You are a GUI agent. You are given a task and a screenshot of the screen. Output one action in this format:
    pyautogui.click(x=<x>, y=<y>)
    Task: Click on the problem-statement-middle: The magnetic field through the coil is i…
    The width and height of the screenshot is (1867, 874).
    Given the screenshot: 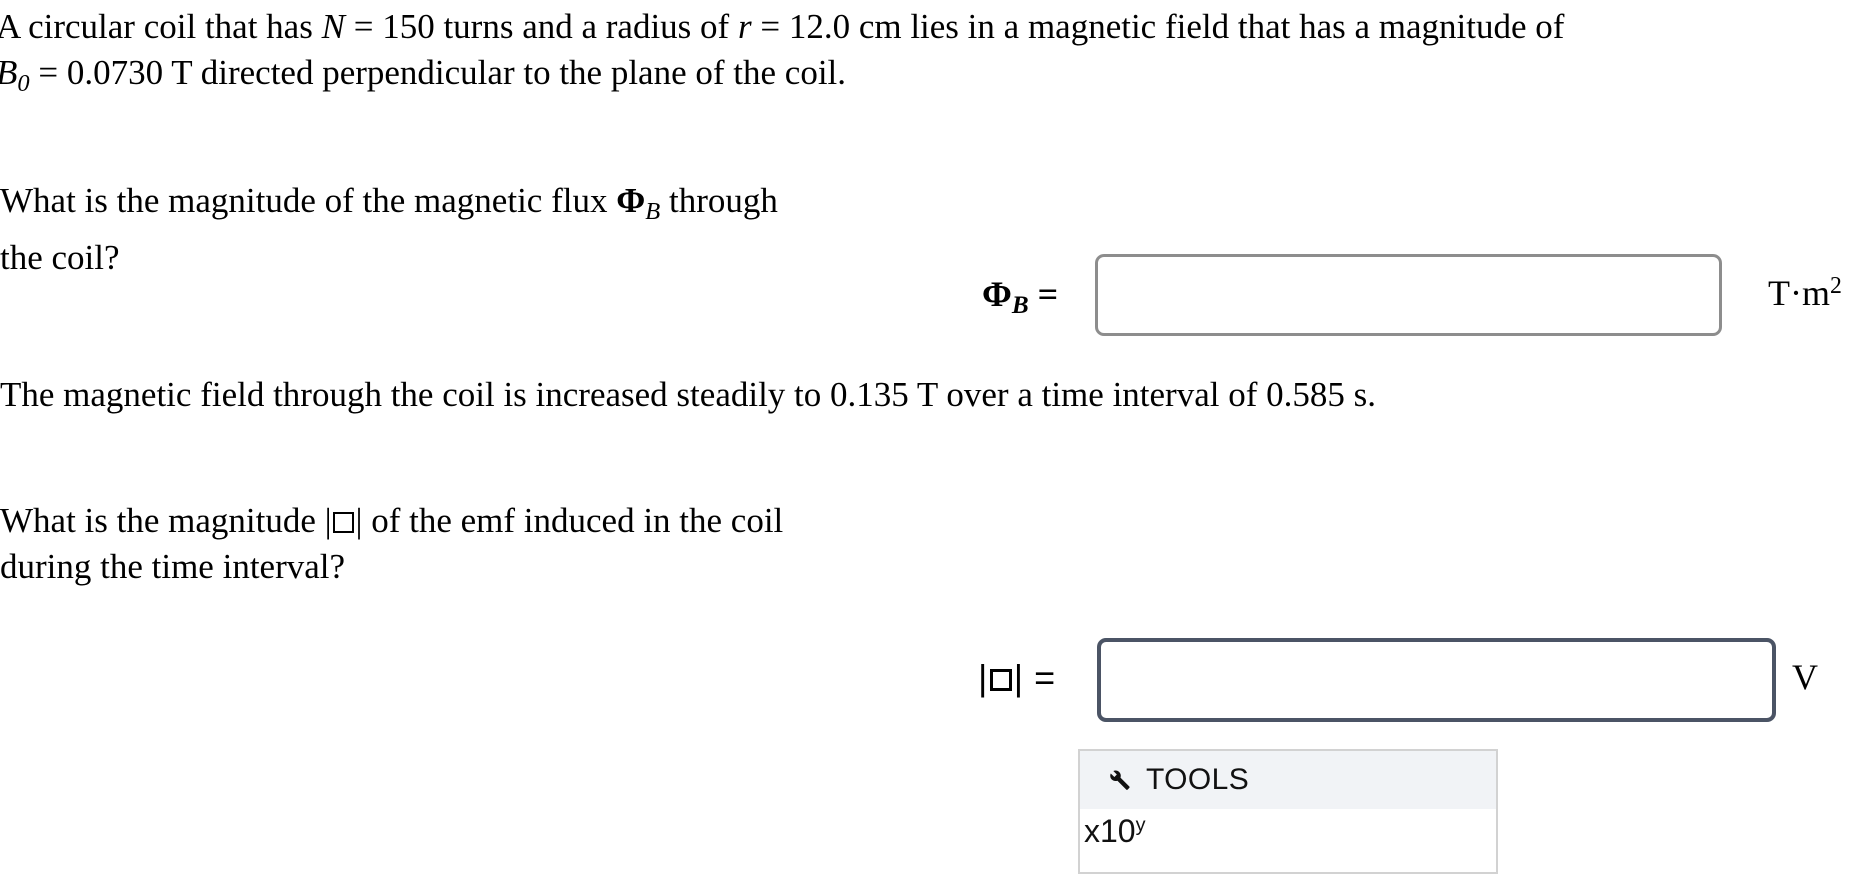 What is the action you would take?
    pyautogui.click(x=688, y=395)
    